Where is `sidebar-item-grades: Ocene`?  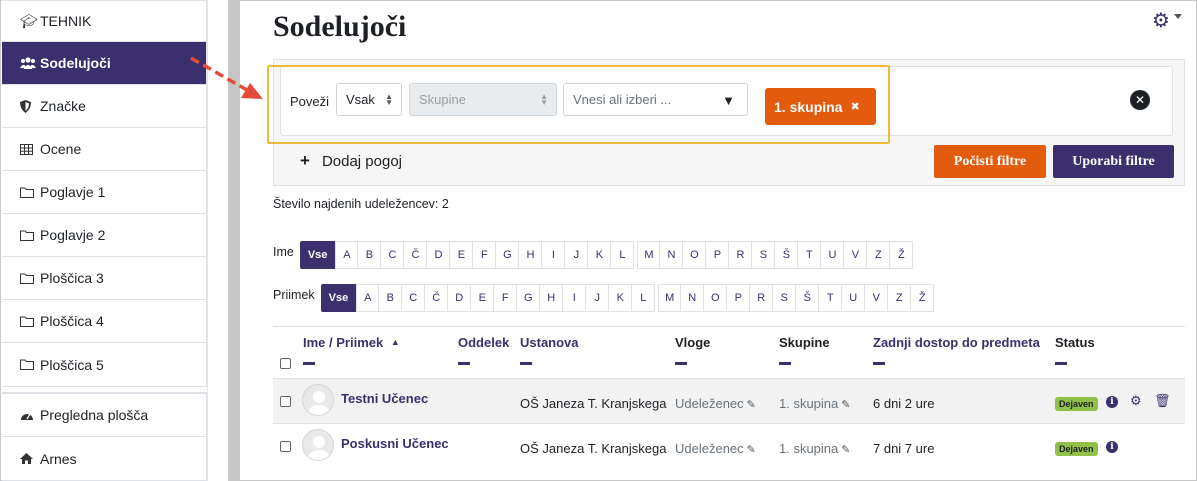
sidebar-item-grades: Ocene is located at coordinates (104, 149).